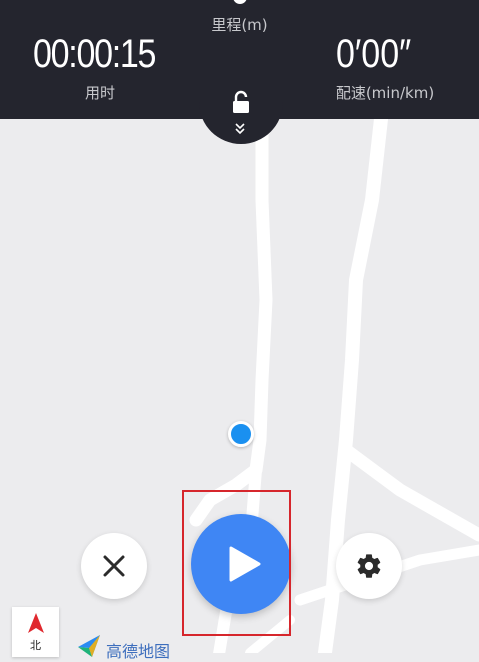  Describe the element at coordinates (240, 2) in the screenshot. I see `distance-indicator` at that location.